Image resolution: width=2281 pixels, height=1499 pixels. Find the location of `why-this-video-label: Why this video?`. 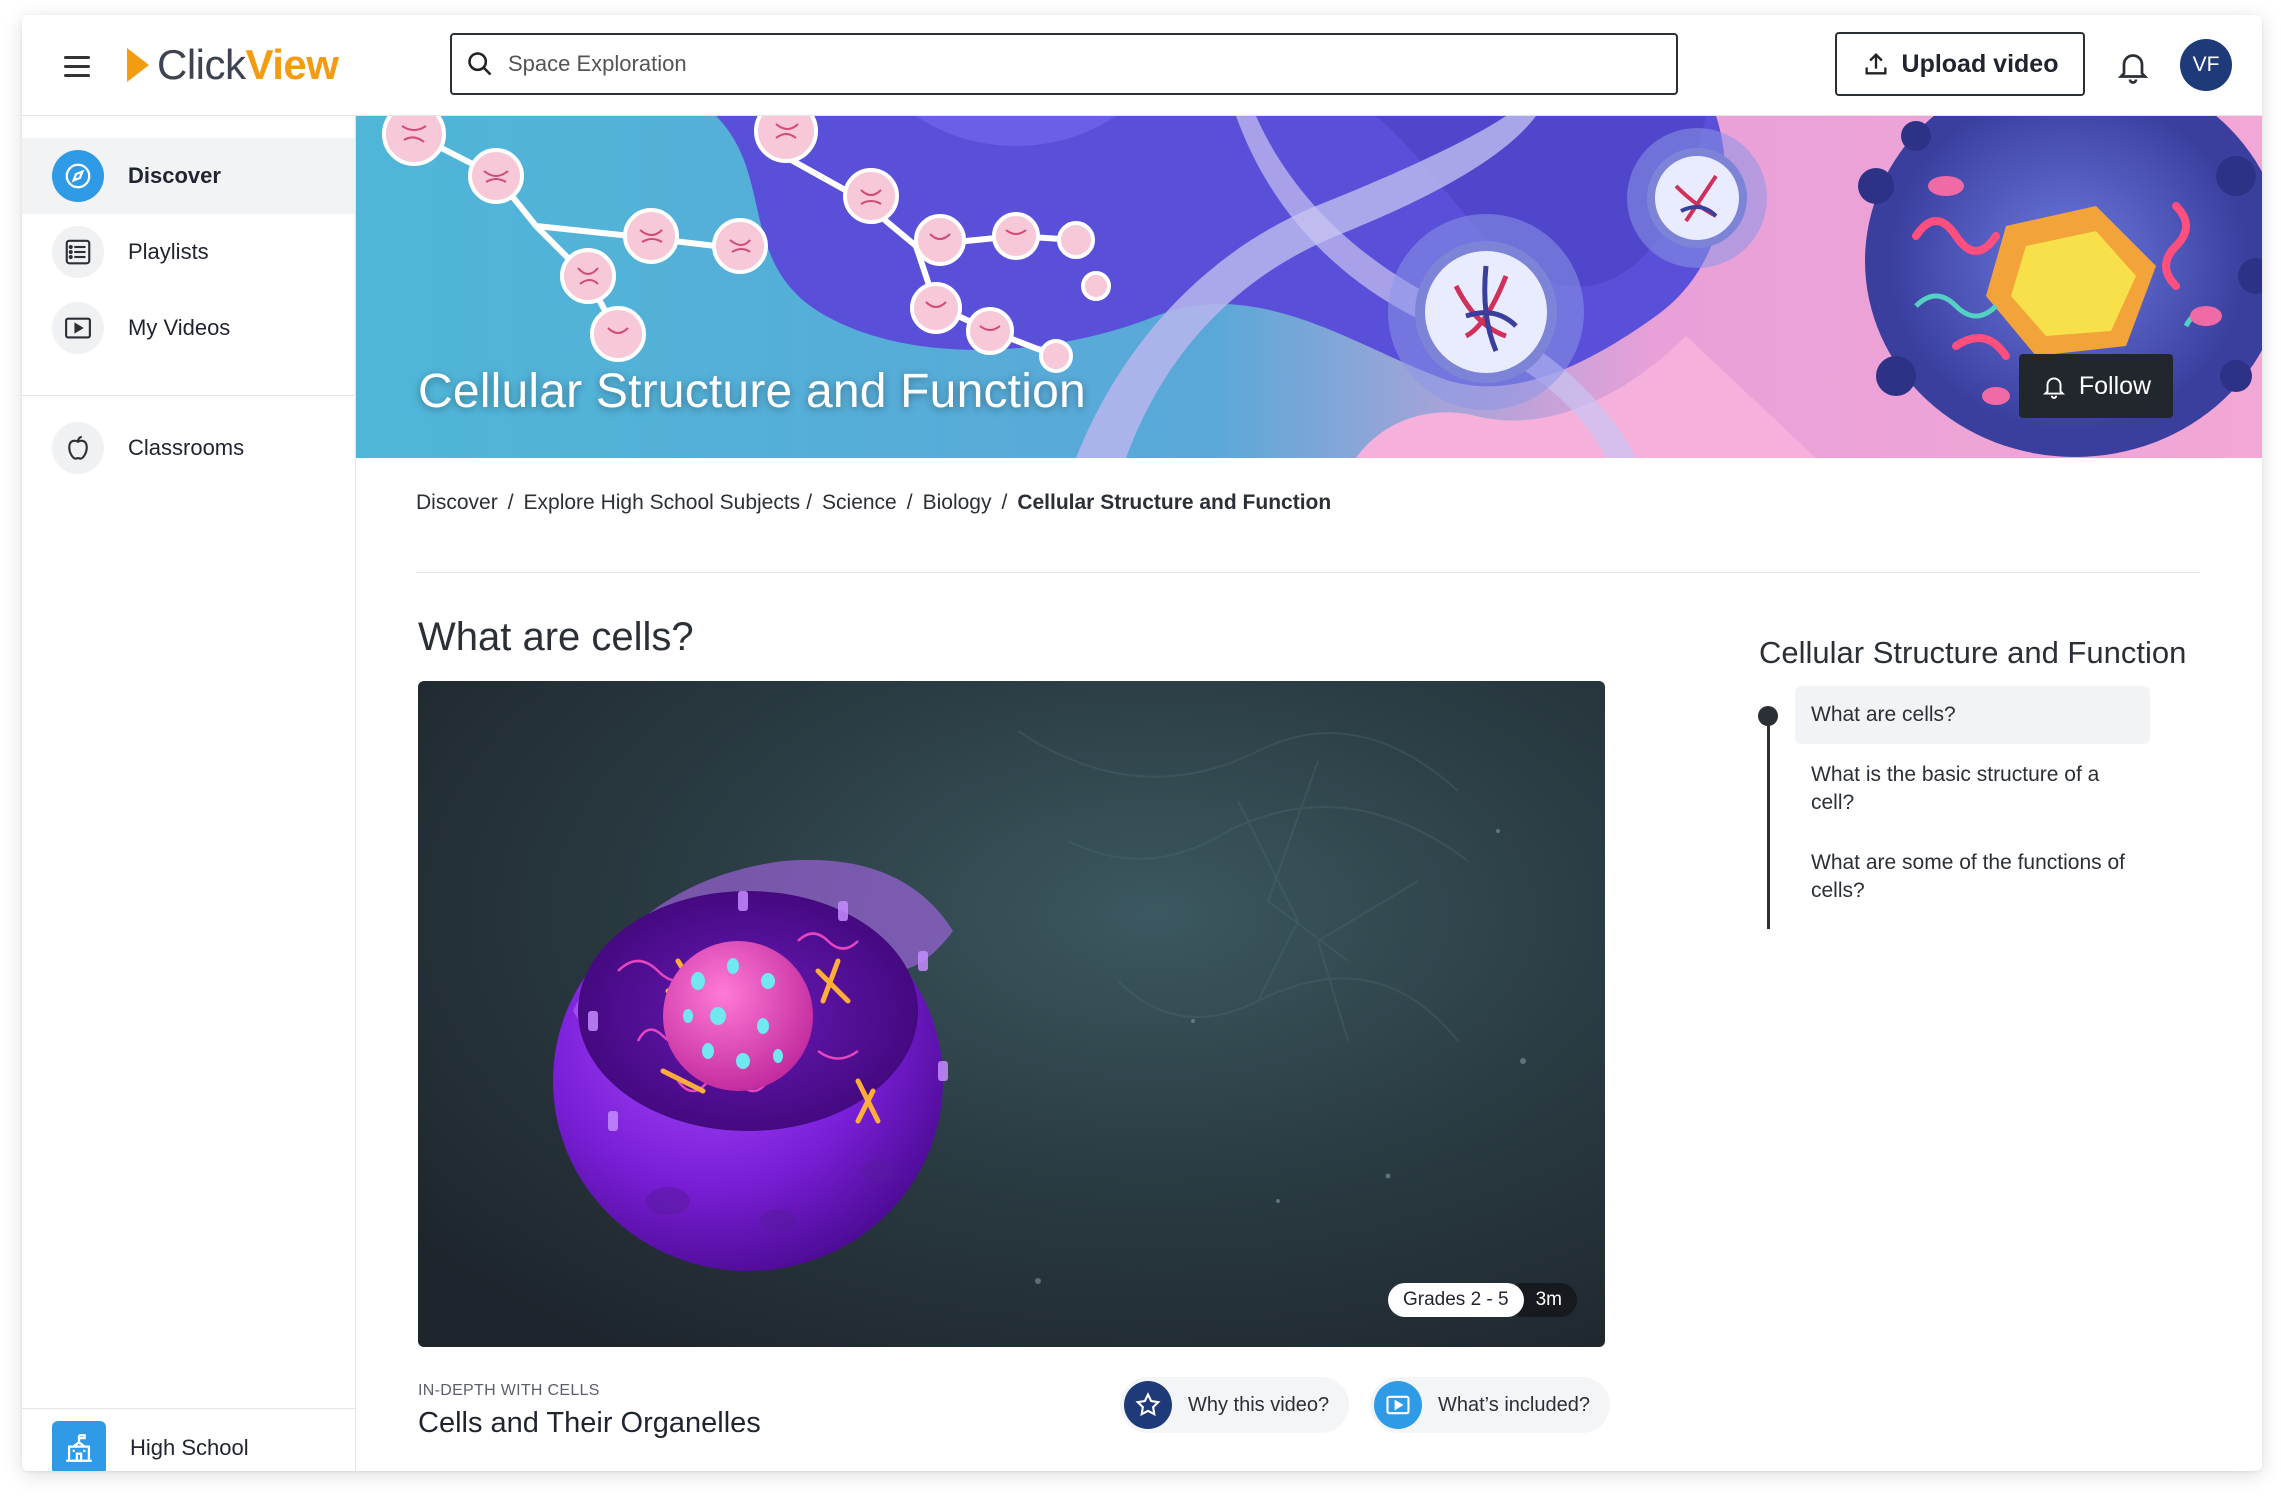

why-this-video-label: Why this video? is located at coordinates (1259, 1404).